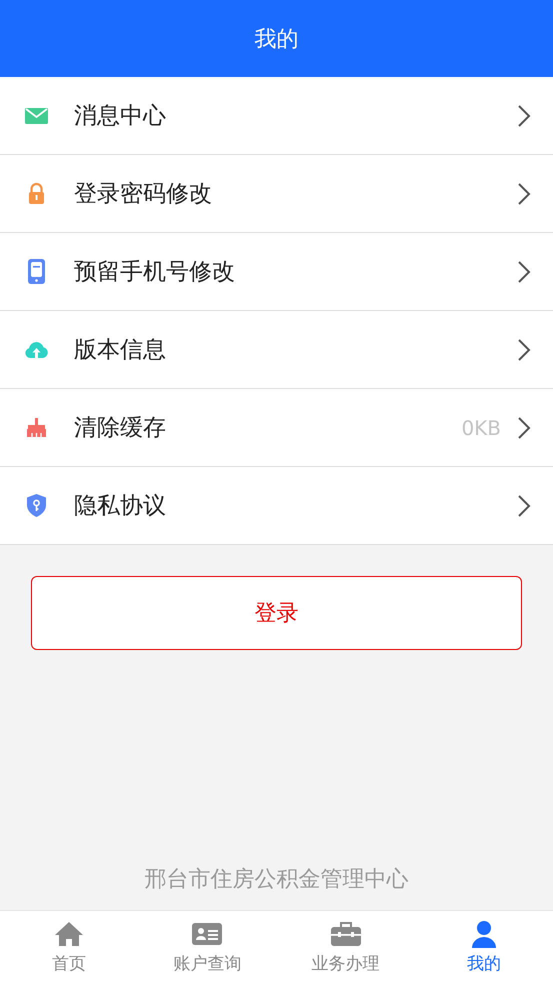 The height and width of the screenshot is (984, 553). Describe the element at coordinates (483, 947) in the screenshot. I see `tab: 我的` at that location.